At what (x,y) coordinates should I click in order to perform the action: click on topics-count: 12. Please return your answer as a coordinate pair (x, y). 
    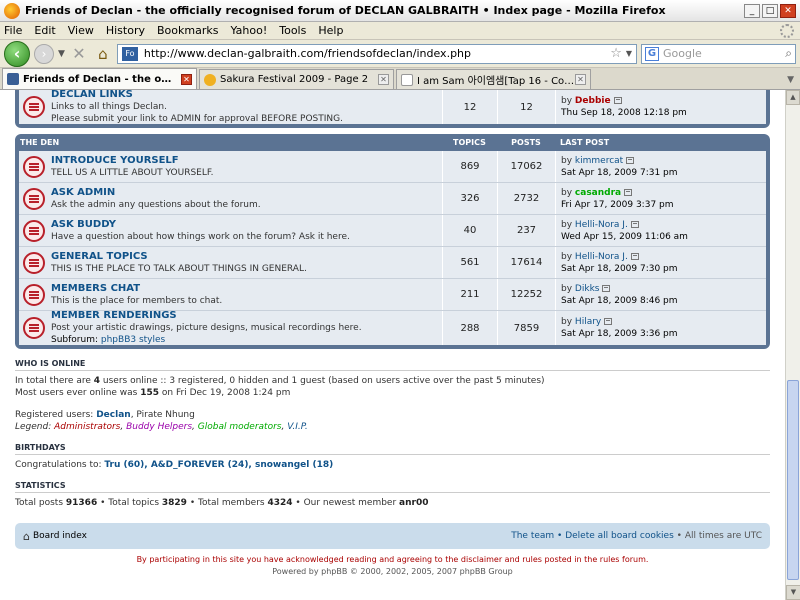
    Looking at the image, I should click on (469, 107).